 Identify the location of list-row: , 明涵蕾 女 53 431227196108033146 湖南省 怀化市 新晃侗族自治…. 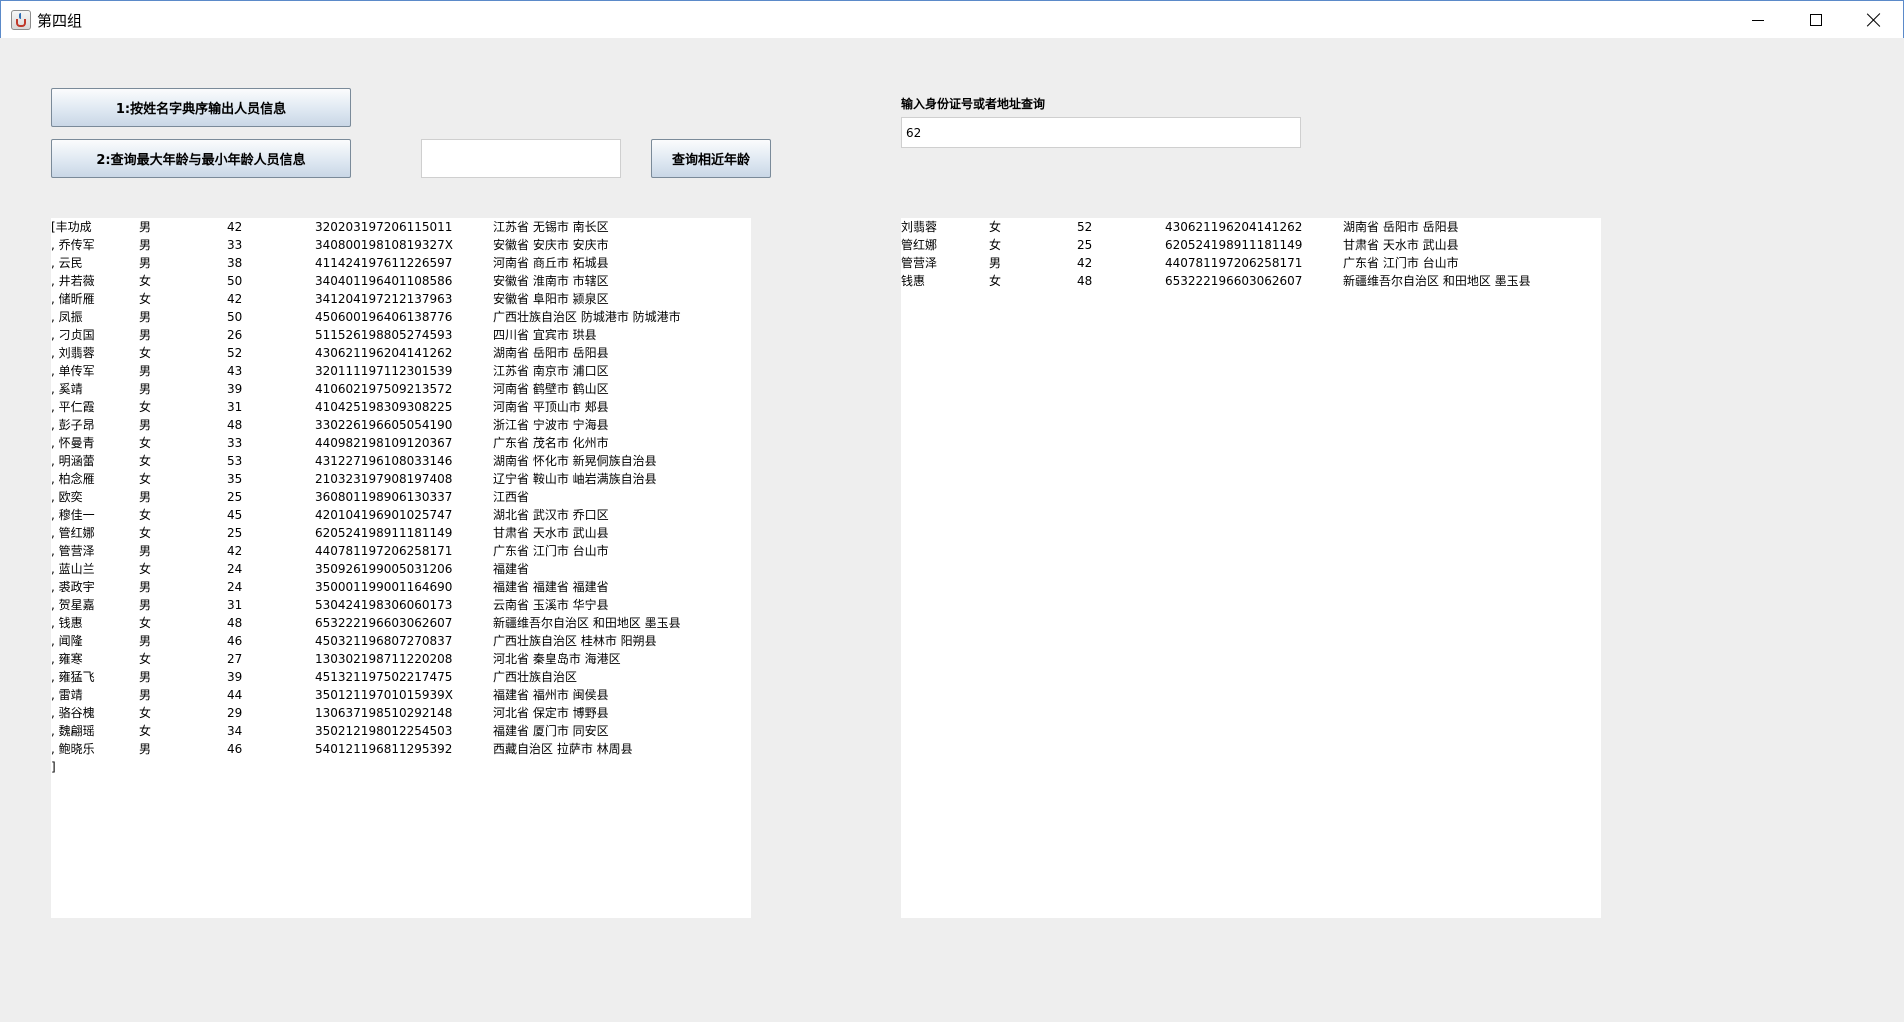
(401, 461).